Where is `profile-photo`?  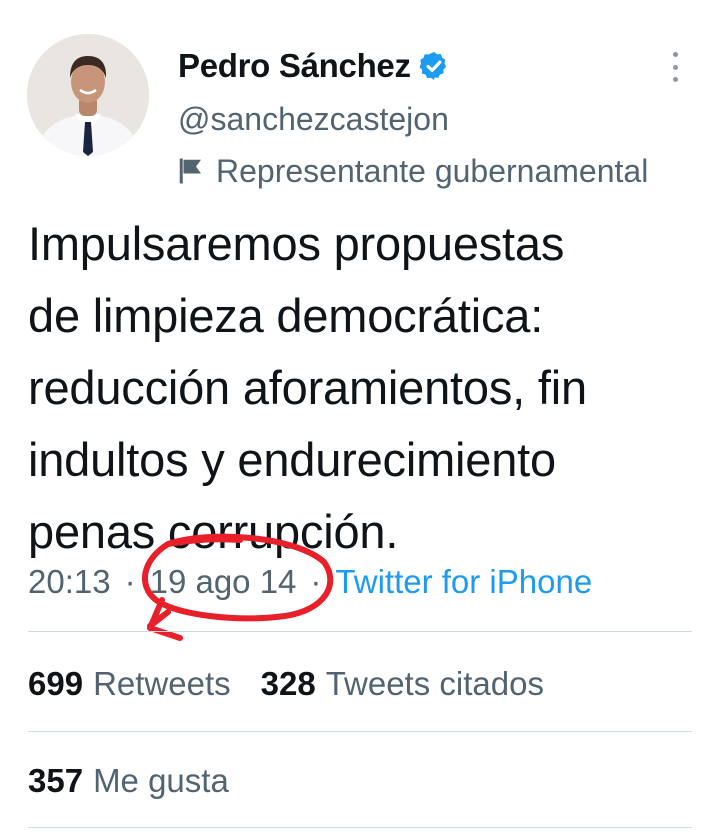
profile-photo is located at coordinates (88, 95).